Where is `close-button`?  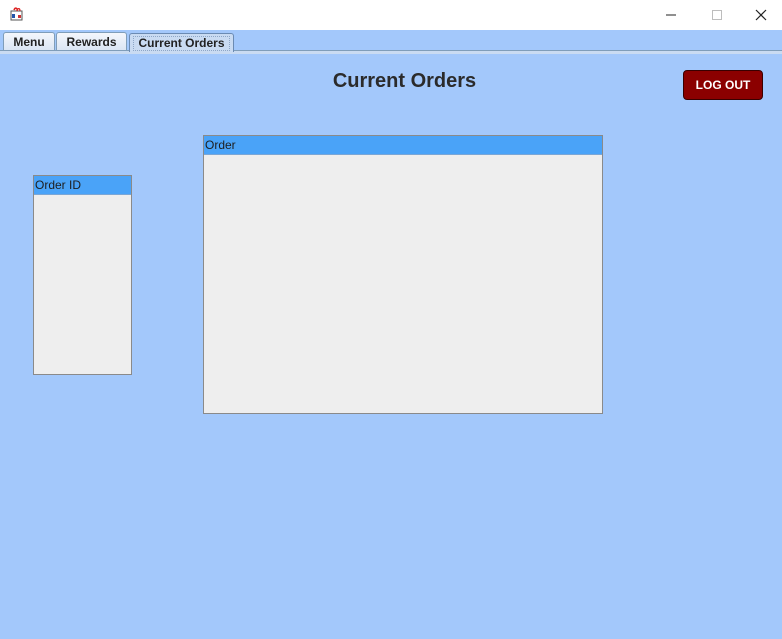
close-button is located at coordinates (760, 15).